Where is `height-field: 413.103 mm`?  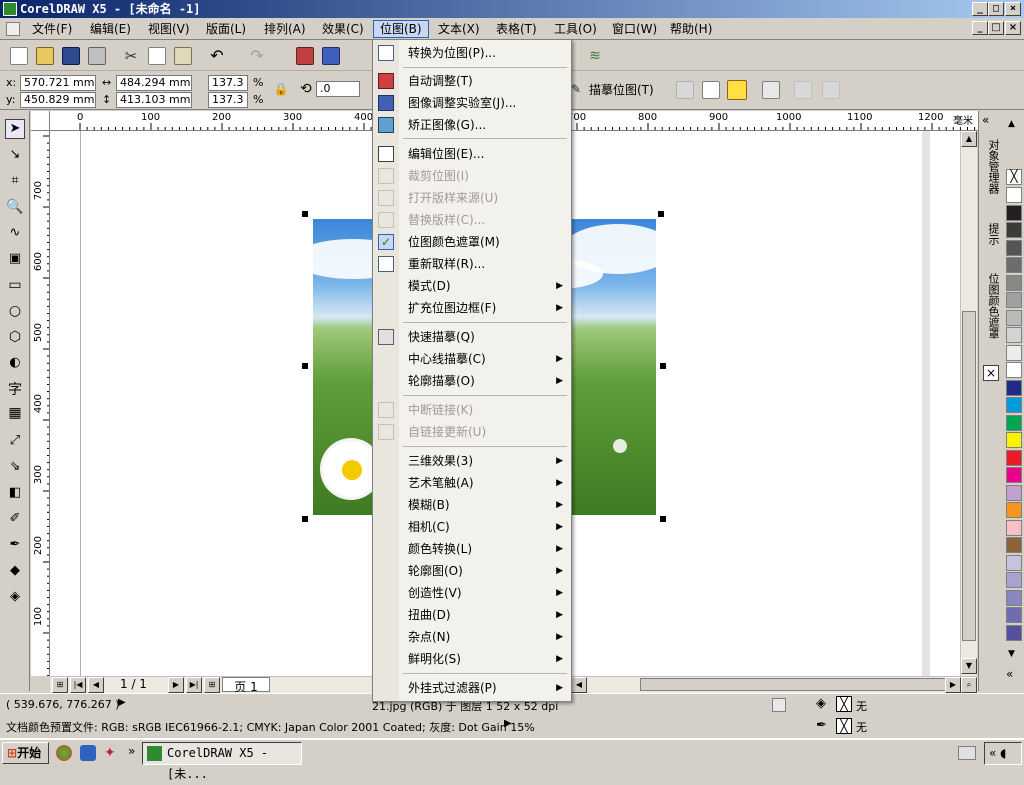 height-field: 413.103 mm is located at coordinates (154, 100).